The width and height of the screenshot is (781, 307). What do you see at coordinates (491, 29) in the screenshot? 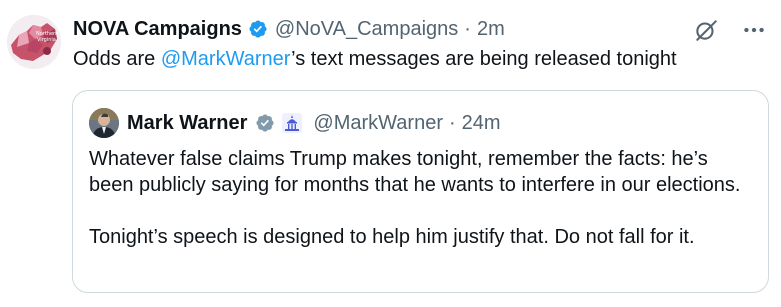
I see `tweet-timestamp: 2m` at bounding box center [491, 29].